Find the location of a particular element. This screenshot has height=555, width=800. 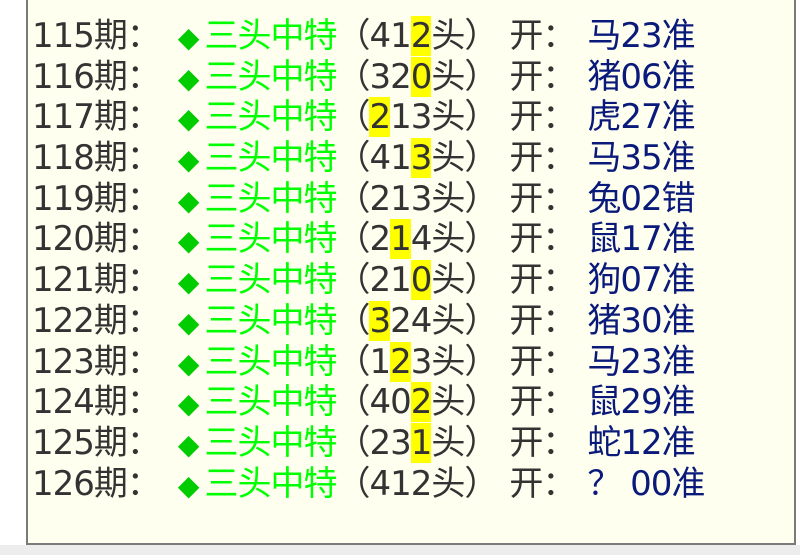

period-label: 125期 is located at coordinates (80, 442).